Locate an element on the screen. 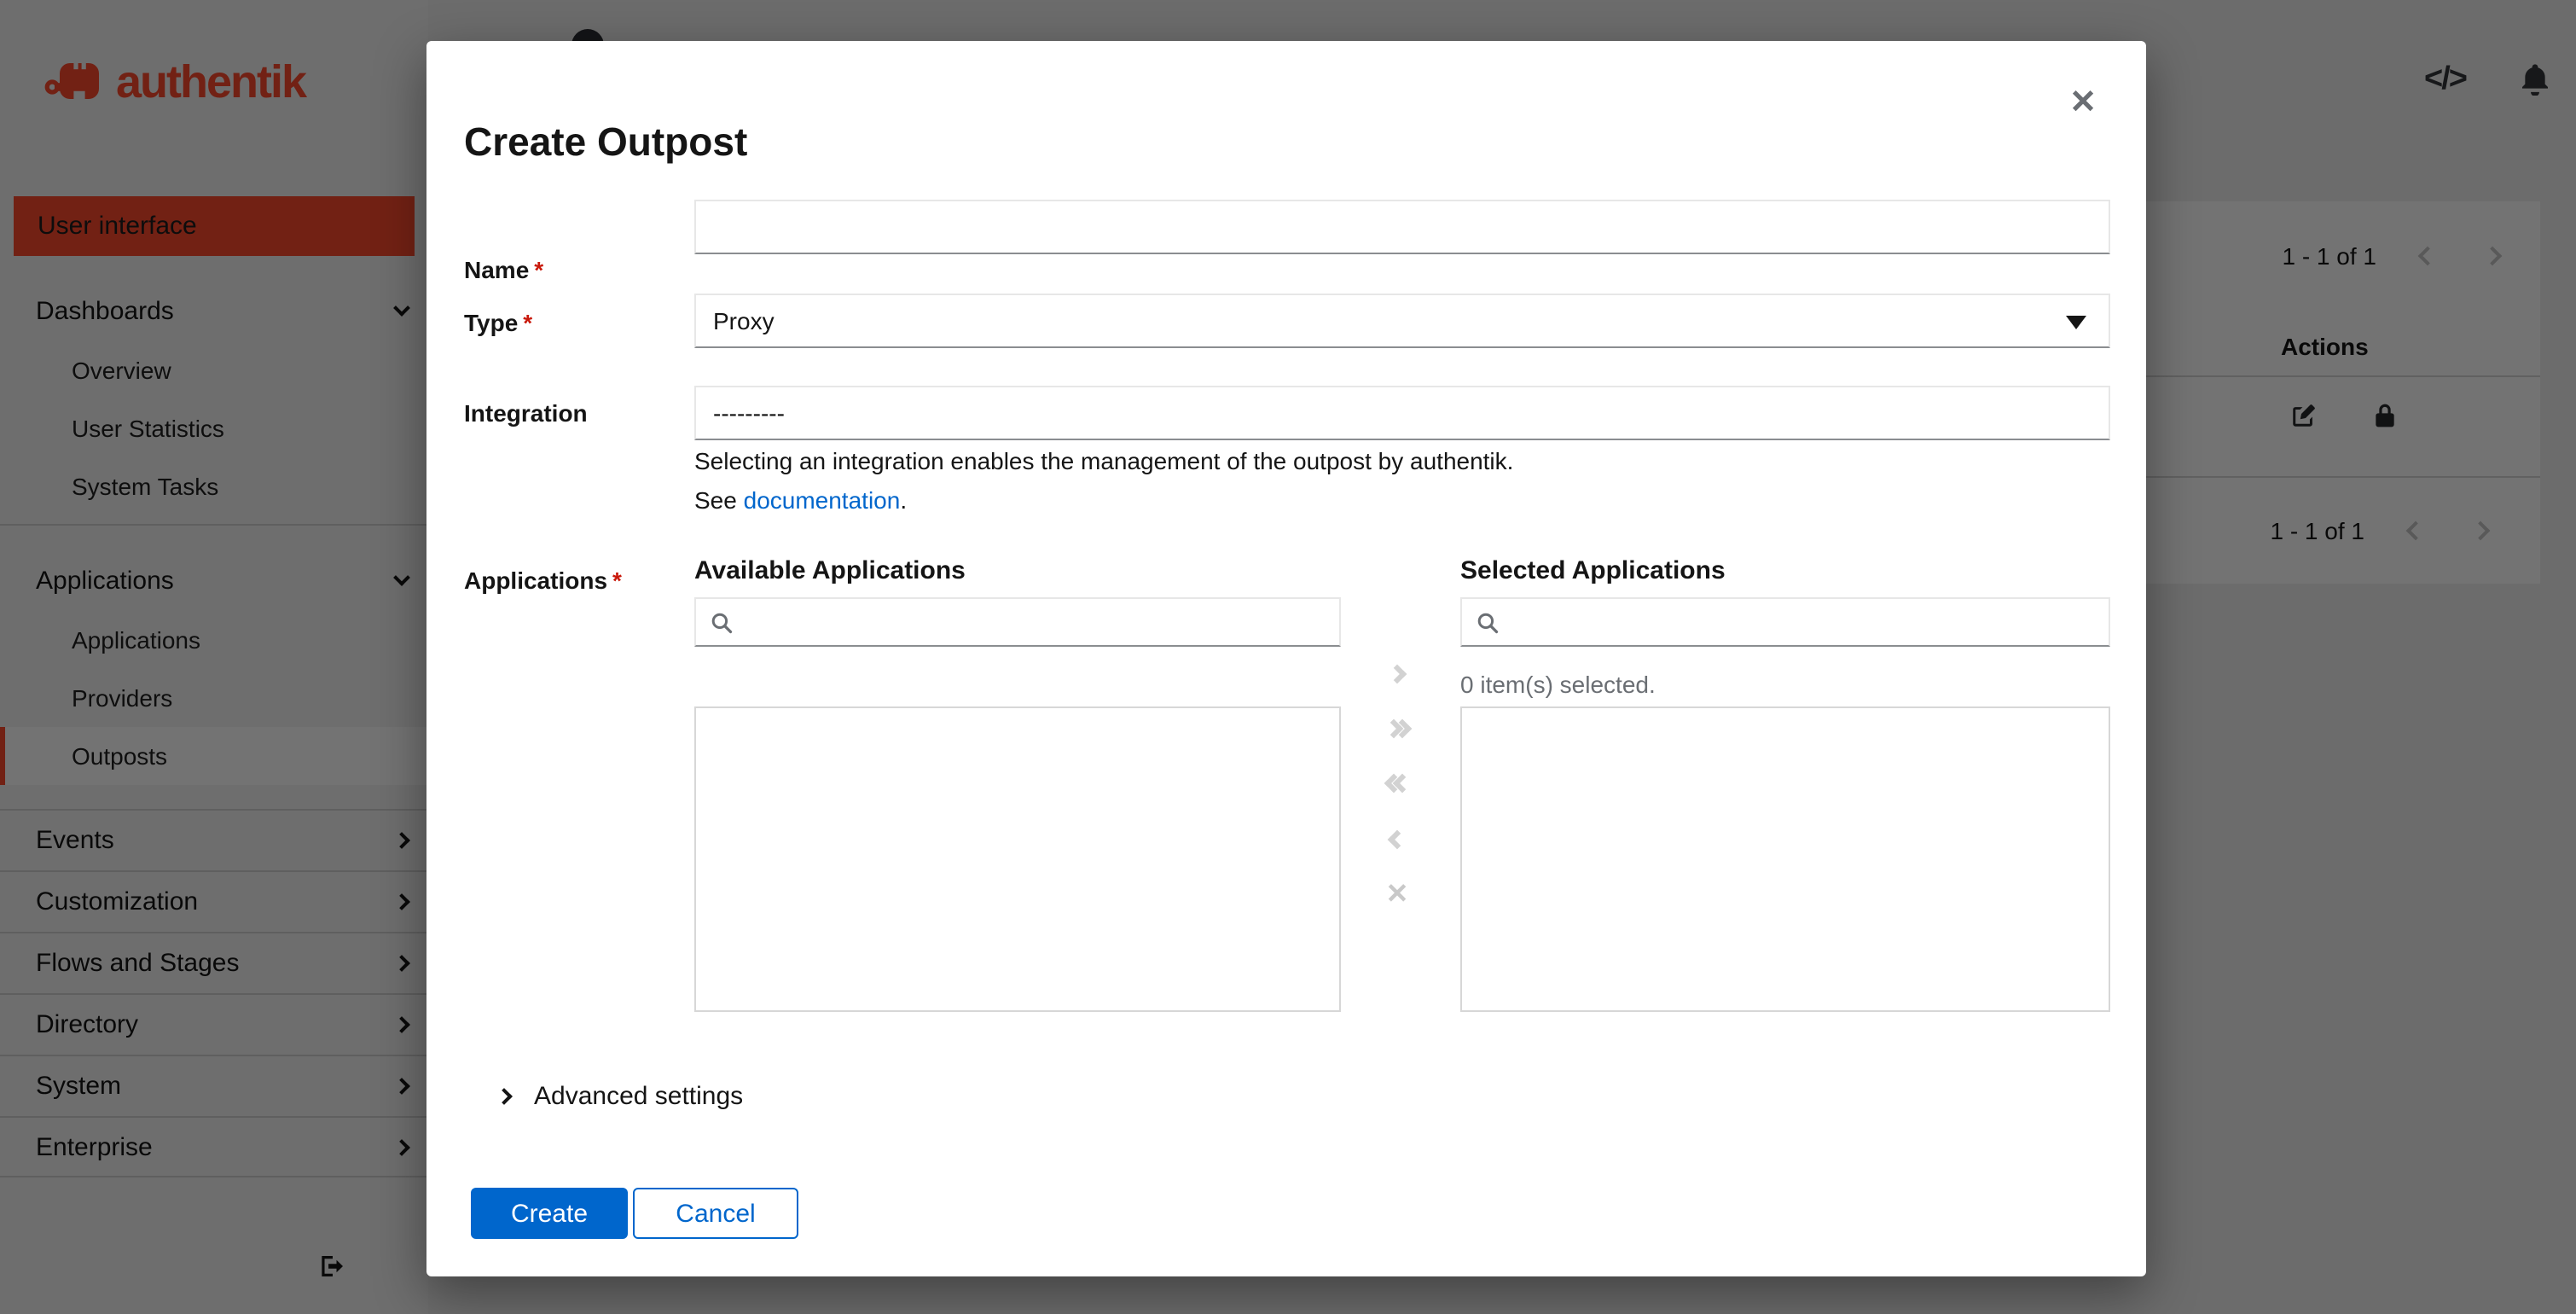 The image size is (2576, 1314). name-input is located at coordinates (1402, 227).